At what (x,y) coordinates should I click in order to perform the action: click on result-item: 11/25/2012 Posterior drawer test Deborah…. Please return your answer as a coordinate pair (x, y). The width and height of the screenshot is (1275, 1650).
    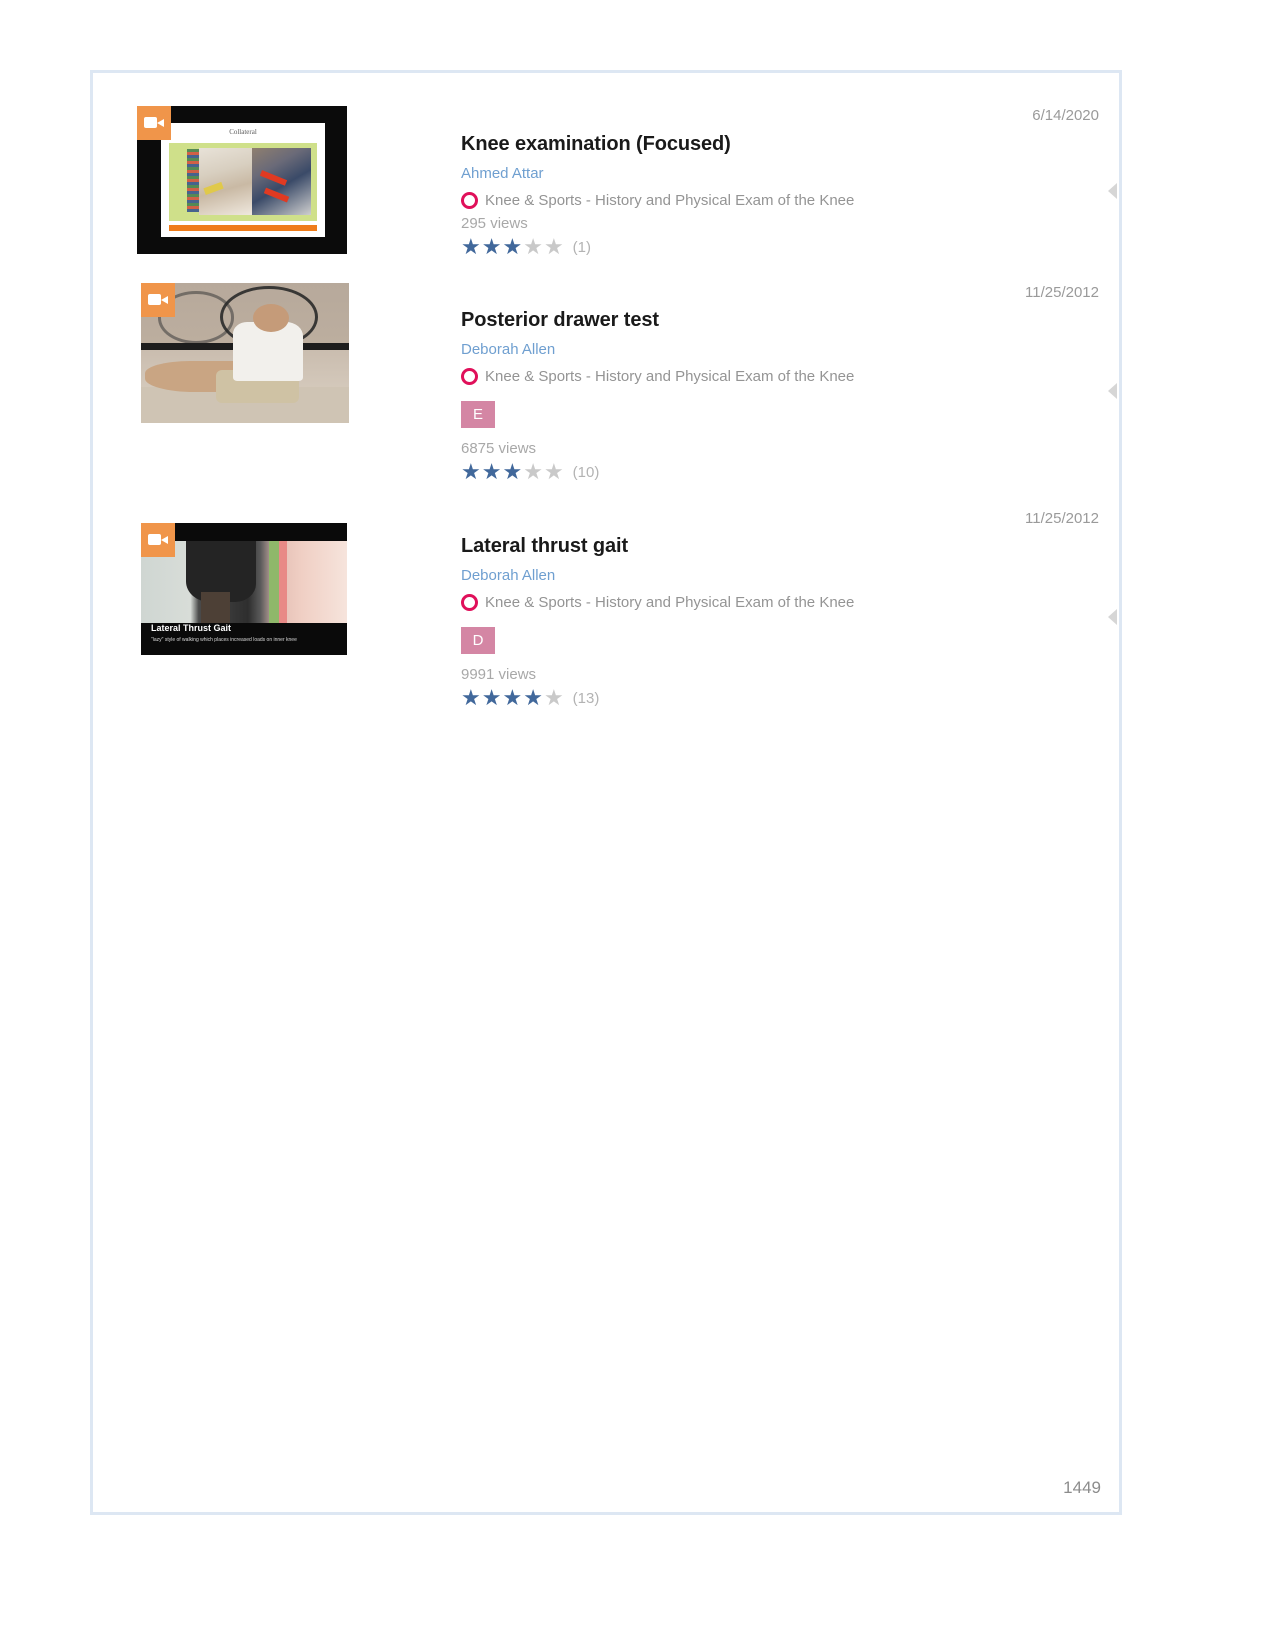
    Looking at the image, I should click on (606, 386).